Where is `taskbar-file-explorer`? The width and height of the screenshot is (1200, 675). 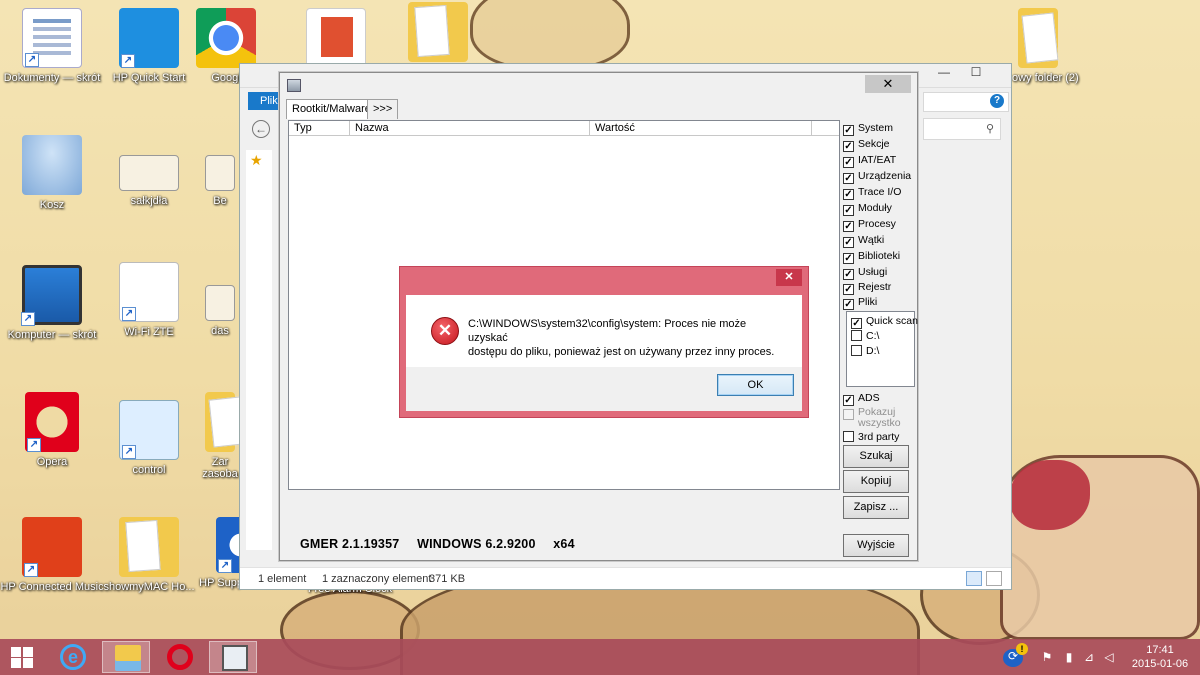 taskbar-file-explorer is located at coordinates (126, 657).